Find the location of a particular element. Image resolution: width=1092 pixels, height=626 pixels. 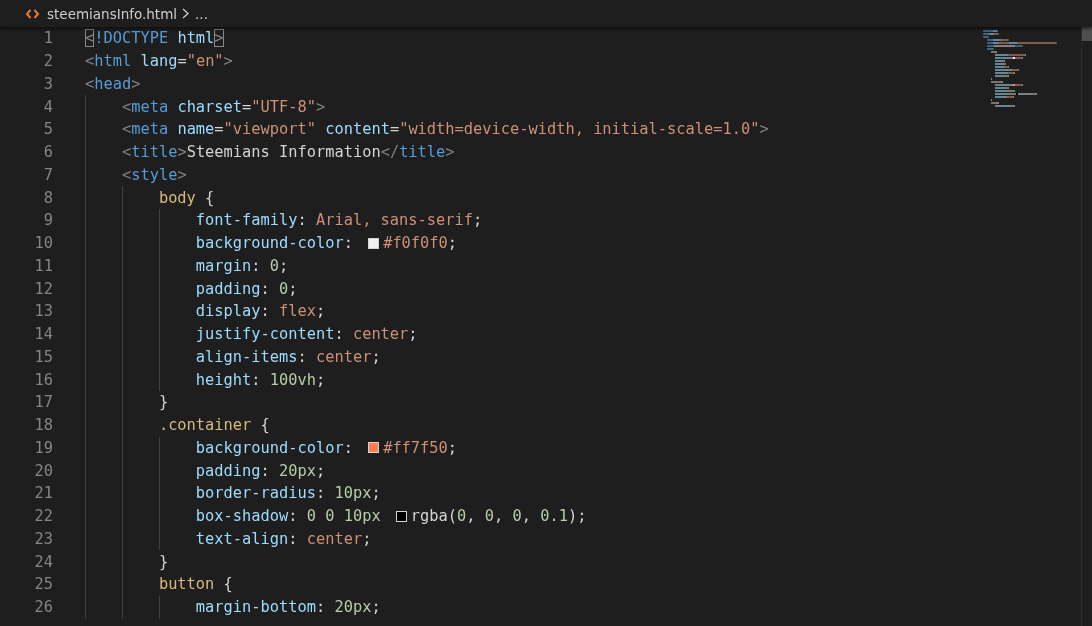

line-number: 5 is located at coordinates (47, 129).